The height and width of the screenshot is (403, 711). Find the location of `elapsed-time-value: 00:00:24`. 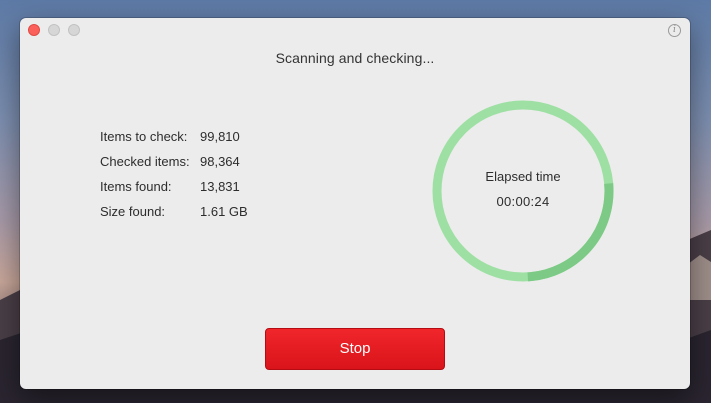

elapsed-time-value: 00:00:24 is located at coordinates (523, 201).